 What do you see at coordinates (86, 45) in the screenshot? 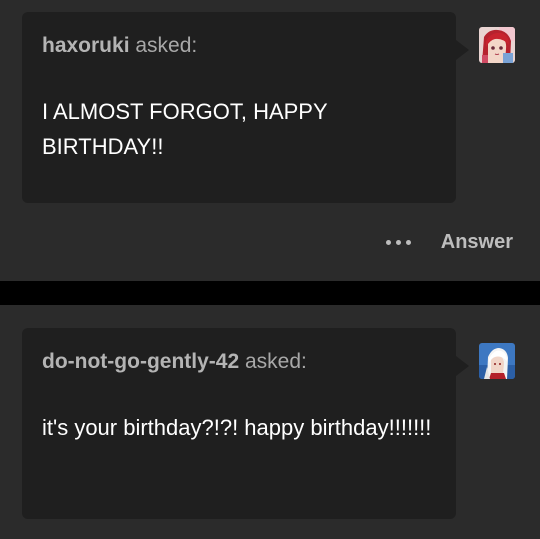
I see `asker-name: haxoruki` at bounding box center [86, 45].